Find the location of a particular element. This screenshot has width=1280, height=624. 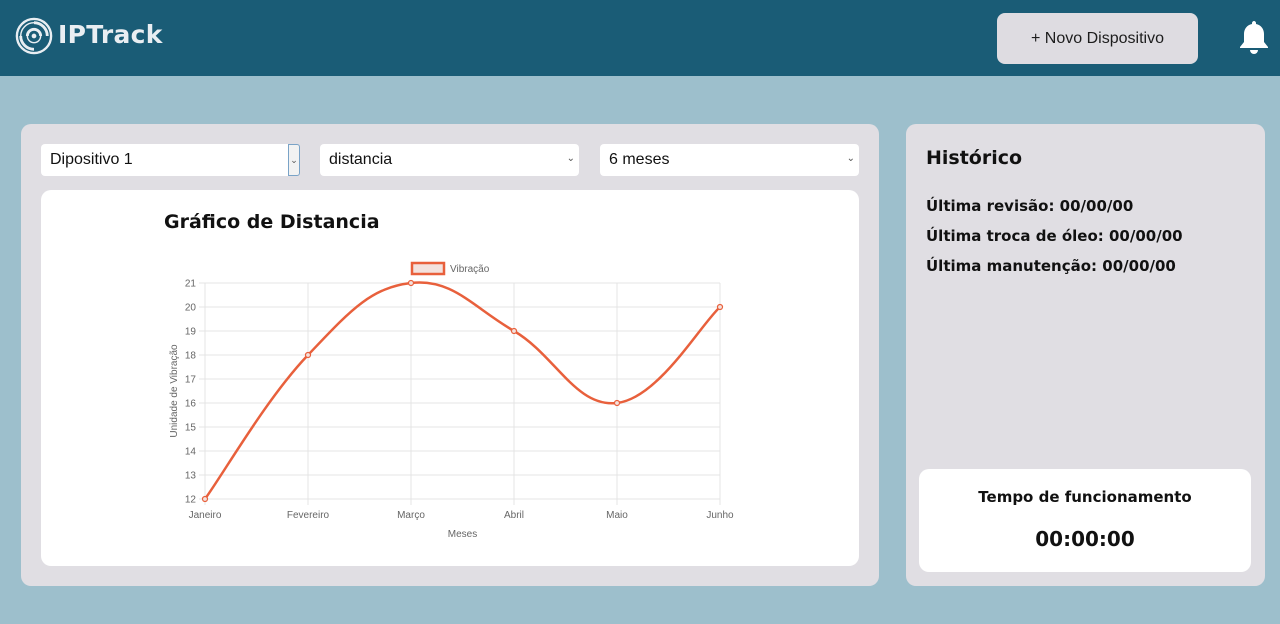

y-tick-label: 20 is located at coordinates (191, 308).